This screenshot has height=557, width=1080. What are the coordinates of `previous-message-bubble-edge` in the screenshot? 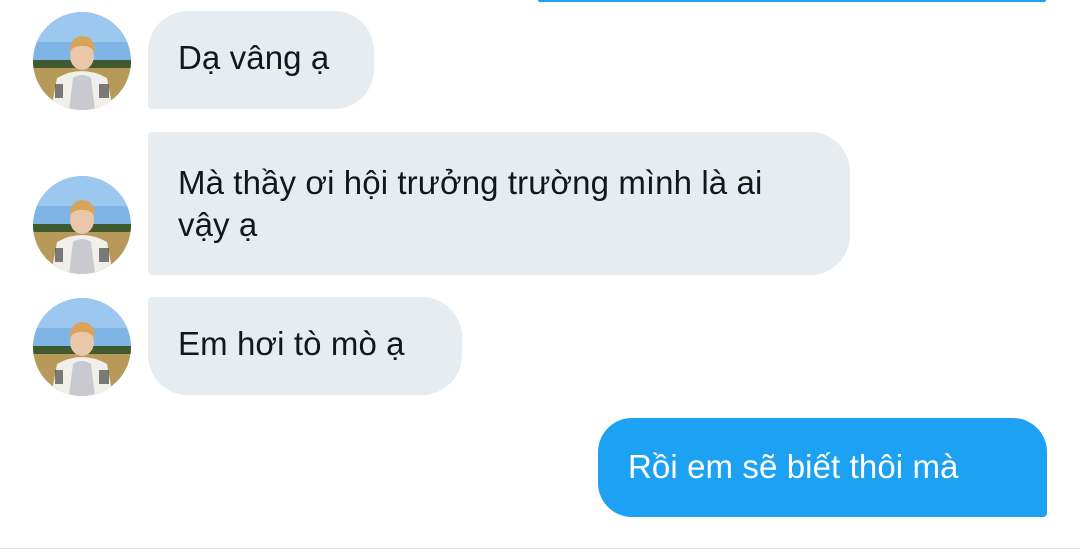 It's located at (792, 1).